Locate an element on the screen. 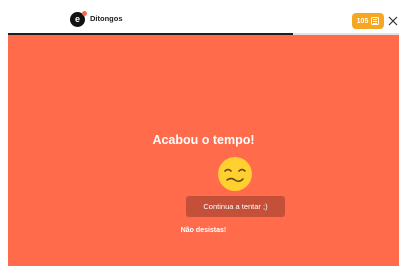 Image resolution: width=410 pixels, height=266 pixels. app-logo: e is located at coordinates (78, 19).